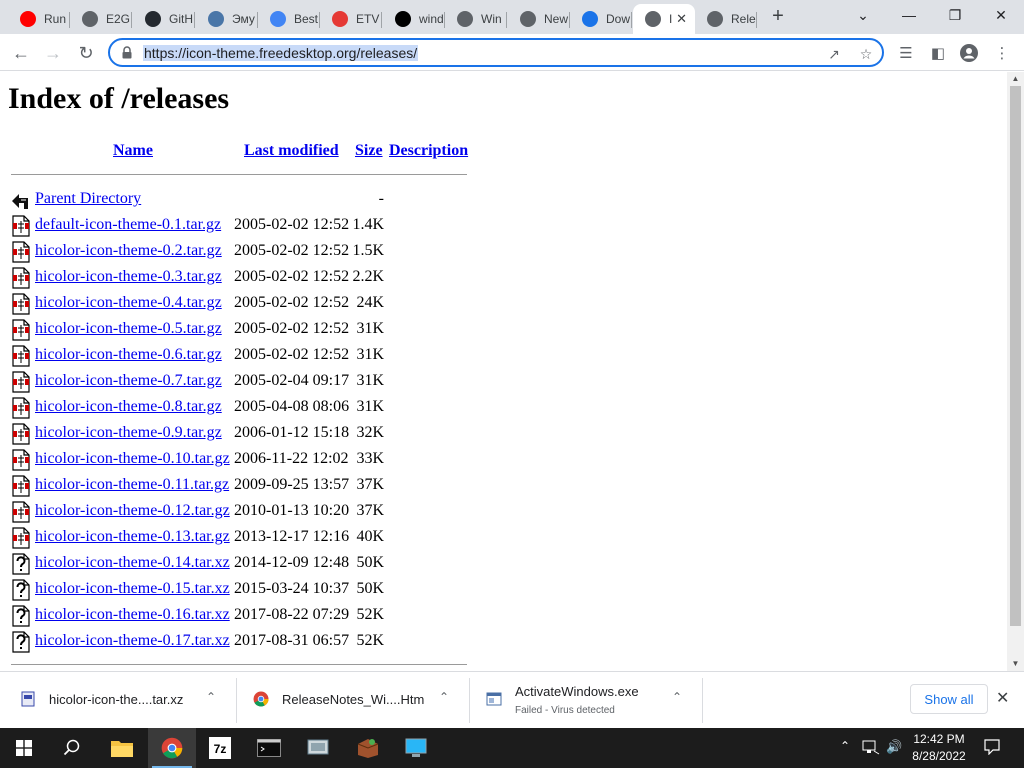 This screenshot has width=1024, height=768. I want to click on sort-by-name-link: Name, so click(133, 150).